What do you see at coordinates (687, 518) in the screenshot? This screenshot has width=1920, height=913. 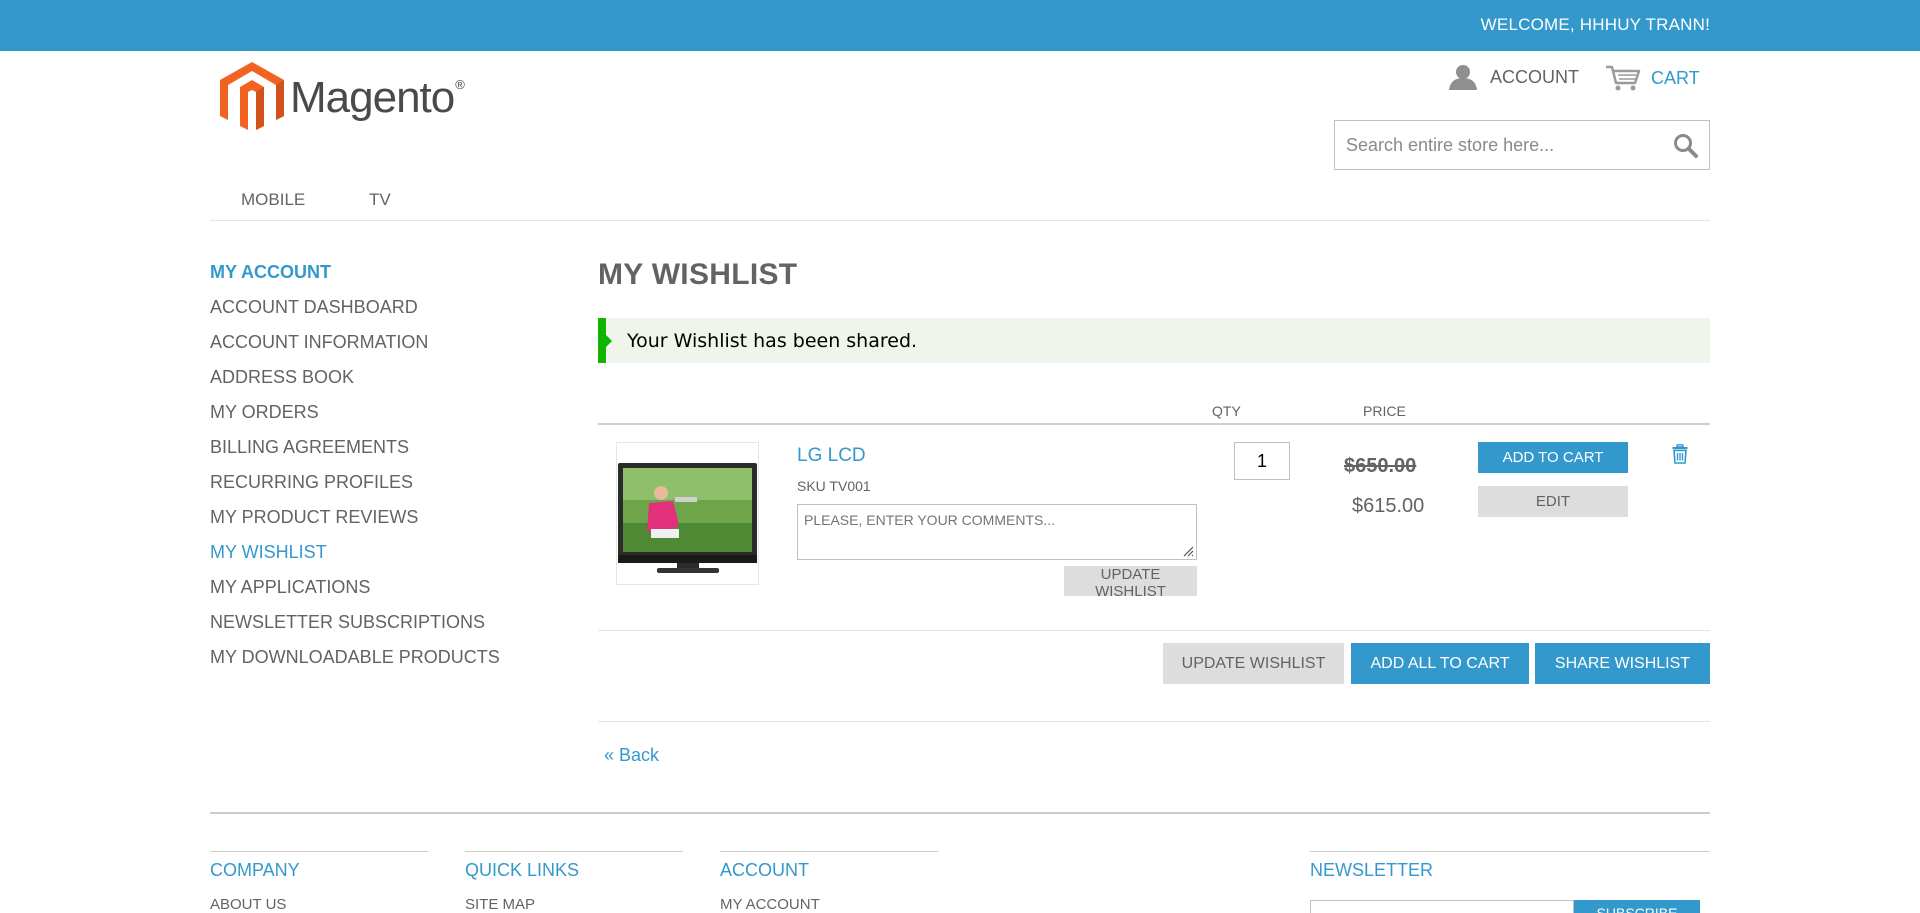 I see `tv-product-image` at bounding box center [687, 518].